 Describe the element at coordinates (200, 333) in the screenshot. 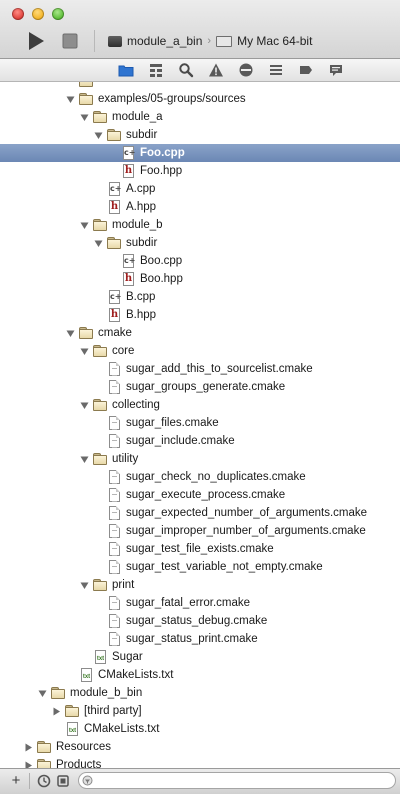

I see `tree-group-row: cmake` at that location.